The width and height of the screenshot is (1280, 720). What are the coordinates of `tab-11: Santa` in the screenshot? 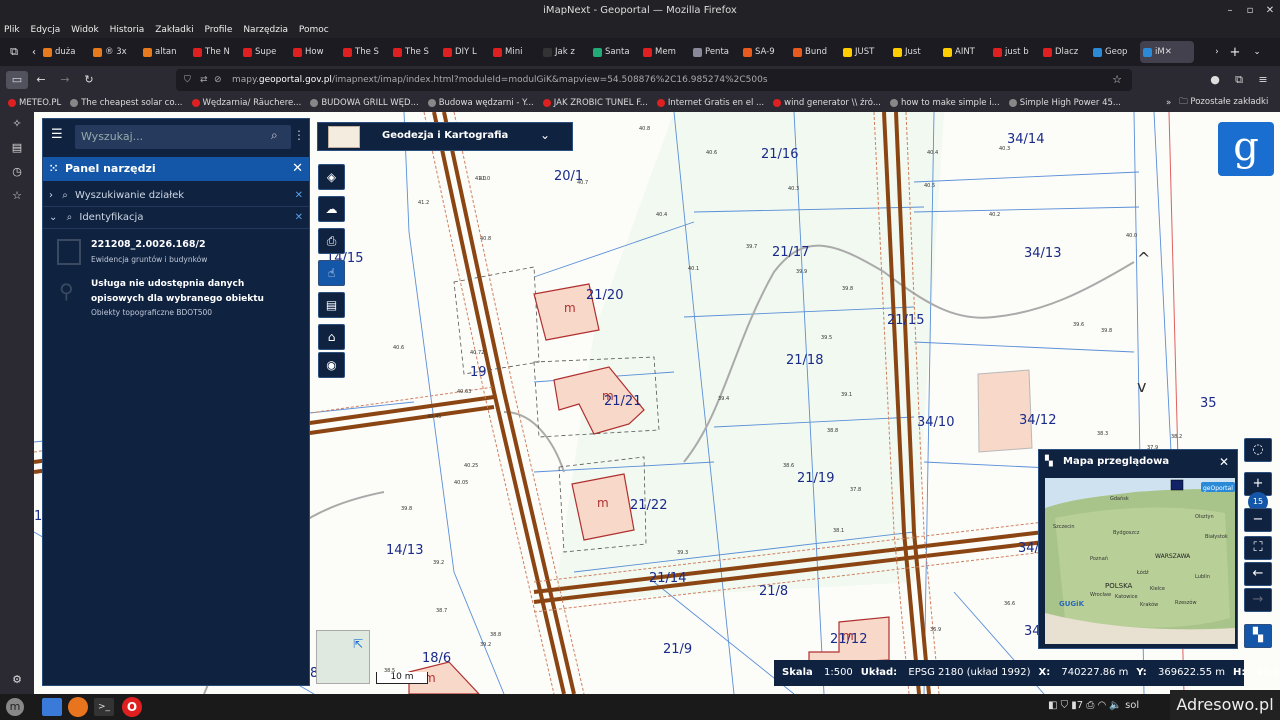 It's located at (615, 52).